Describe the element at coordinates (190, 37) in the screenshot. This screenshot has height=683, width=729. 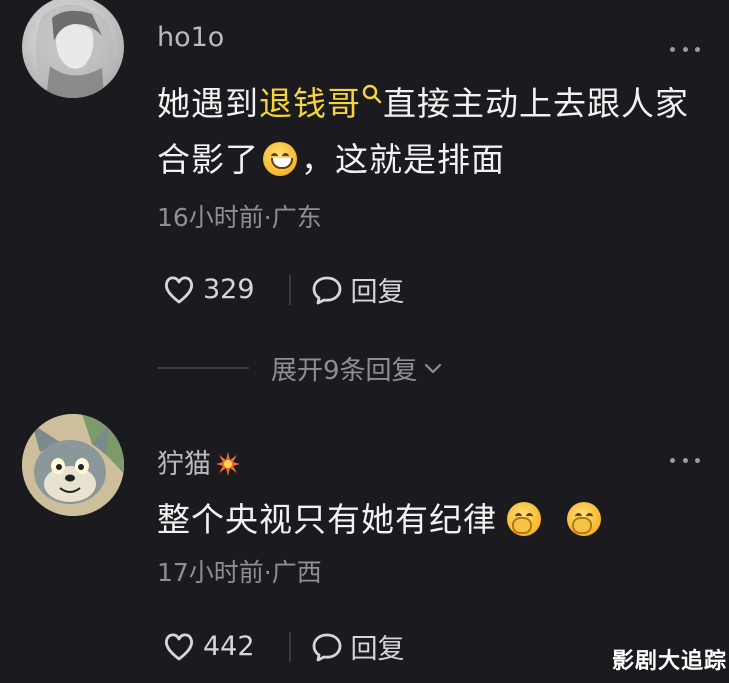
I see `username: ho1o` at that location.